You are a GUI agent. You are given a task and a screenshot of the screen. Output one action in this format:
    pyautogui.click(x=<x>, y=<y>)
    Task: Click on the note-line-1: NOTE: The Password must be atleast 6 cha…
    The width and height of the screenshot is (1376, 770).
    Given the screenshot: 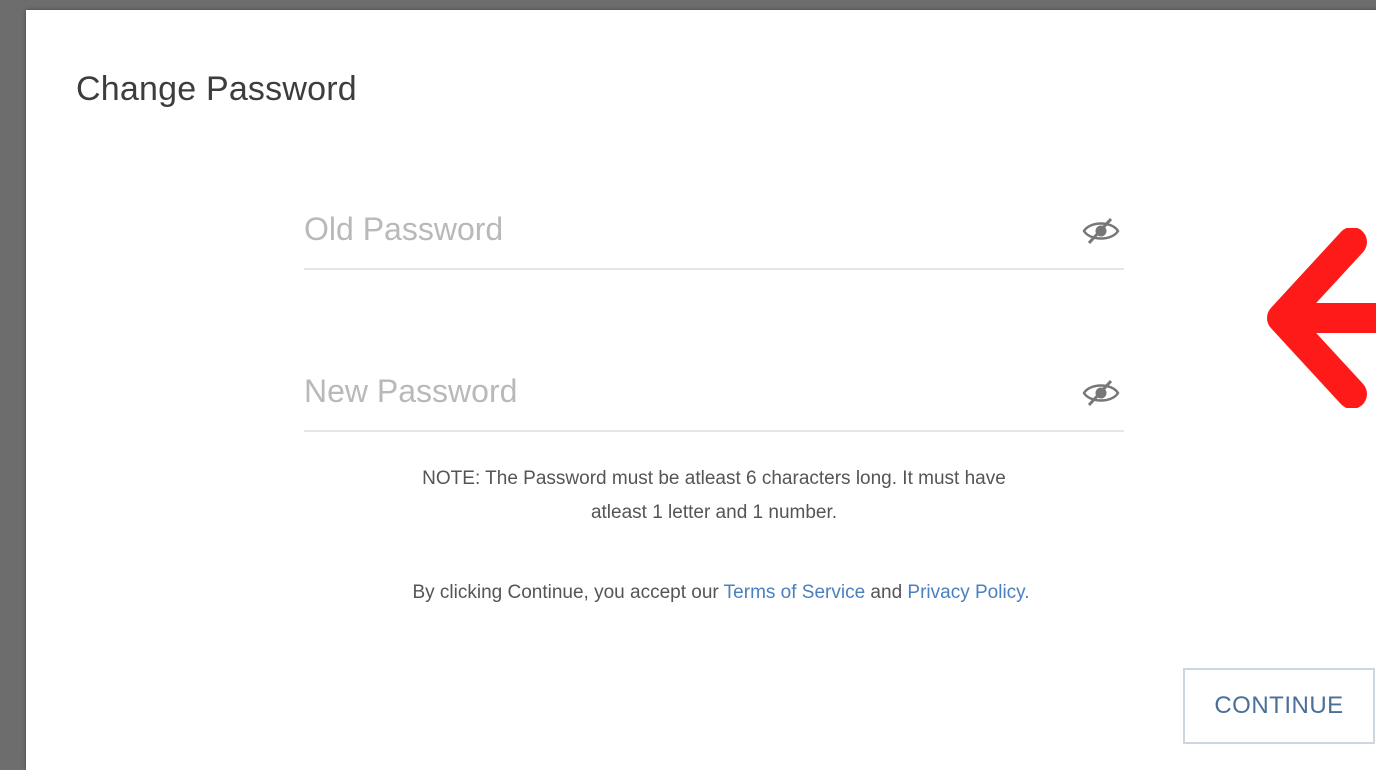 What is the action you would take?
    pyautogui.click(x=714, y=478)
    